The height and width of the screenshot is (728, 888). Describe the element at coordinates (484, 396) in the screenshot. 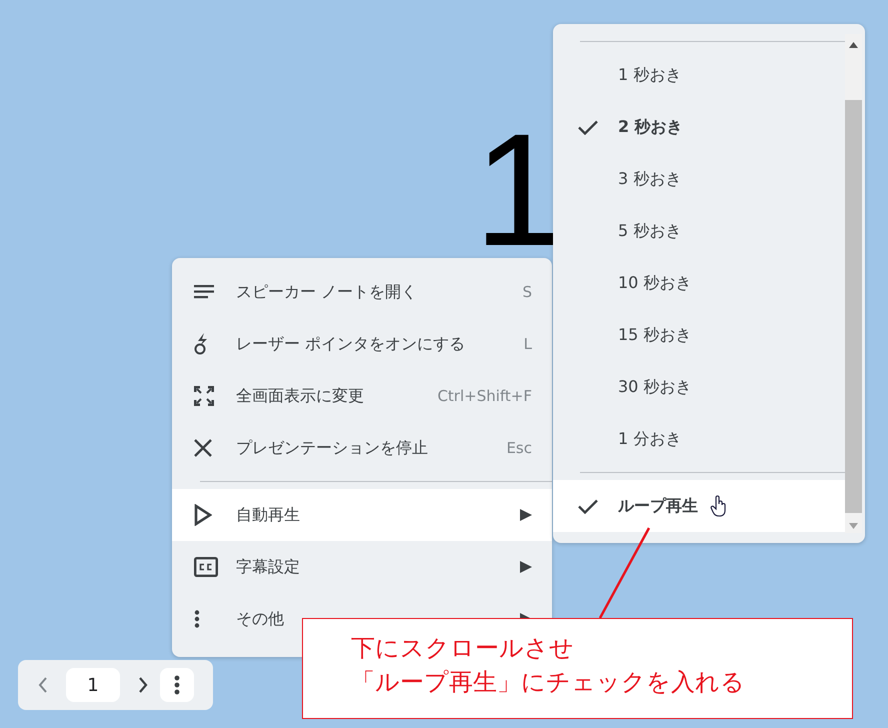

I see `shortcut-text: Ctrl+Shift+F` at that location.